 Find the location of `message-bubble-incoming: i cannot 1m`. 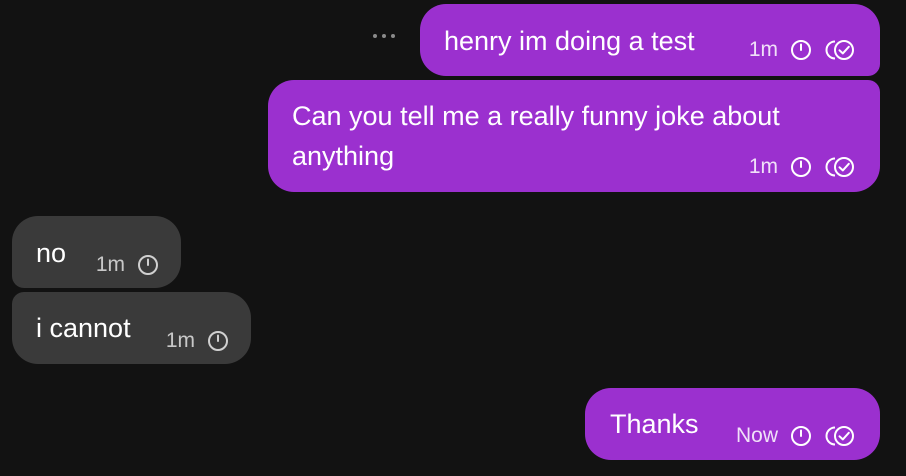

message-bubble-incoming: i cannot 1m is located at coordinates (131, 328).